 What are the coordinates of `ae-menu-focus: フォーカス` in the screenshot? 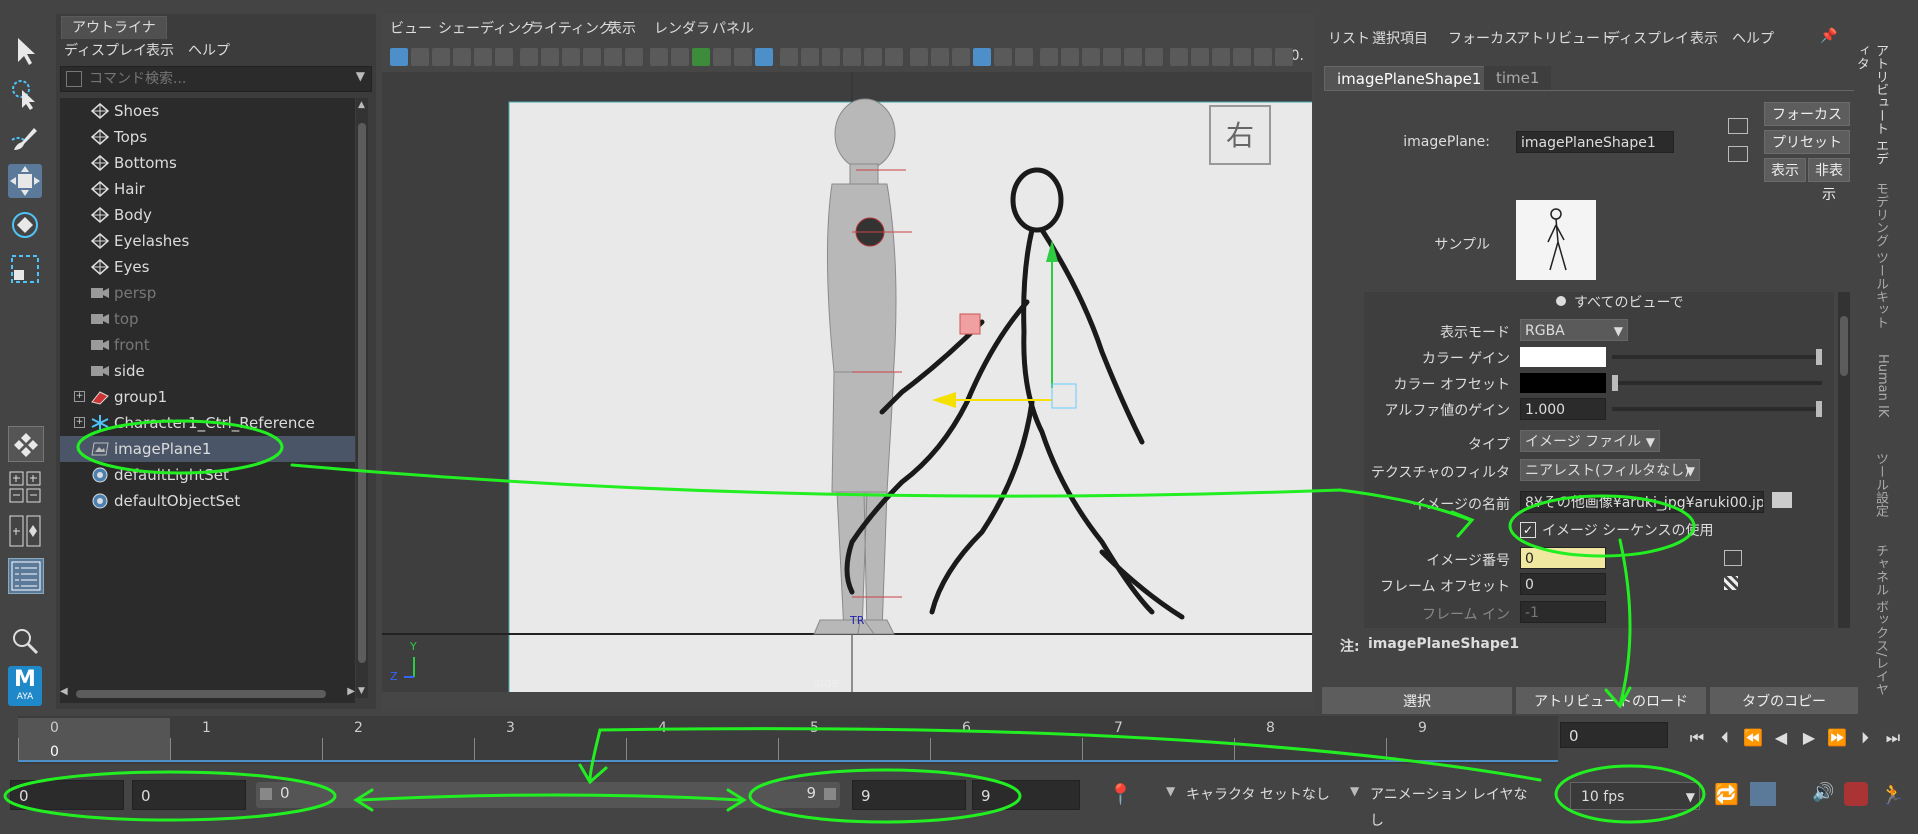 It's located at (1483, 39).